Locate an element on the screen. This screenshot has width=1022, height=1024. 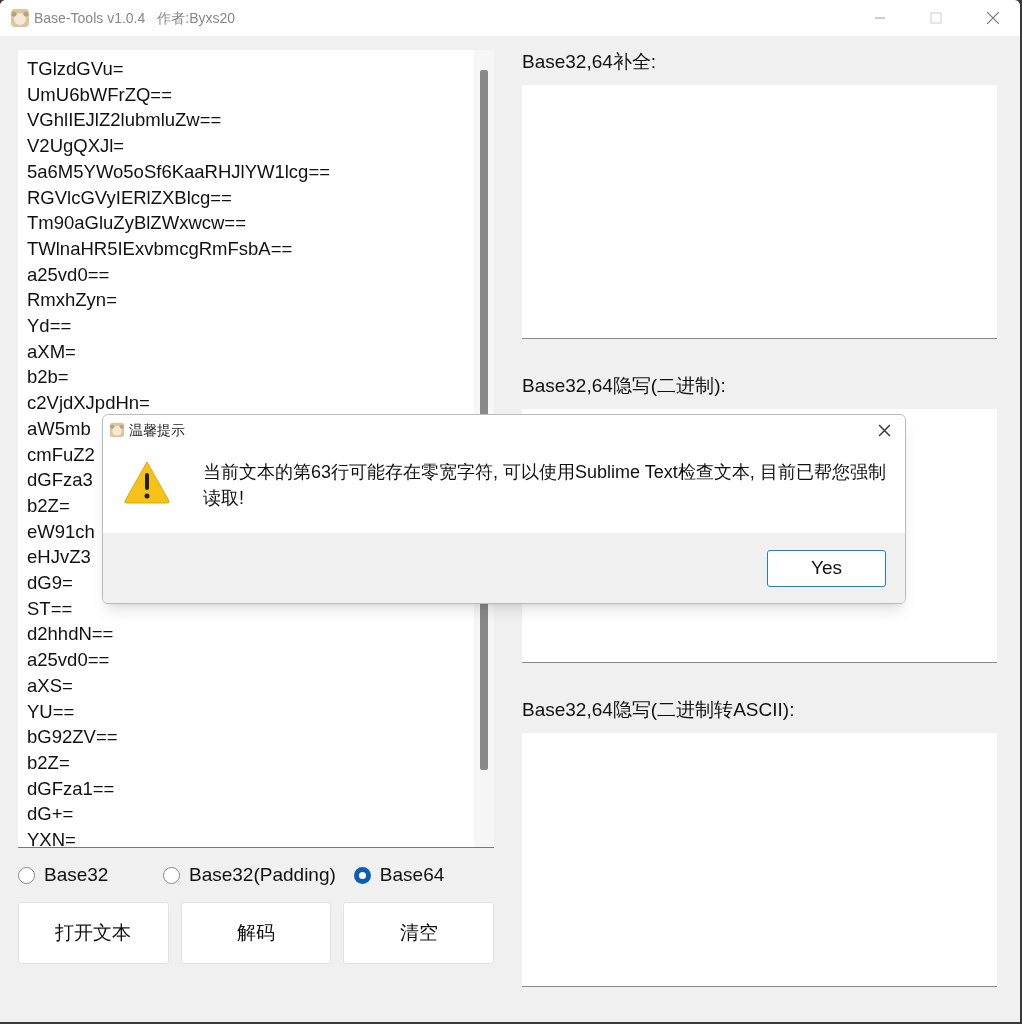
window-title: Base-Tools v1.0.4 is located at coordinates (90, 18).